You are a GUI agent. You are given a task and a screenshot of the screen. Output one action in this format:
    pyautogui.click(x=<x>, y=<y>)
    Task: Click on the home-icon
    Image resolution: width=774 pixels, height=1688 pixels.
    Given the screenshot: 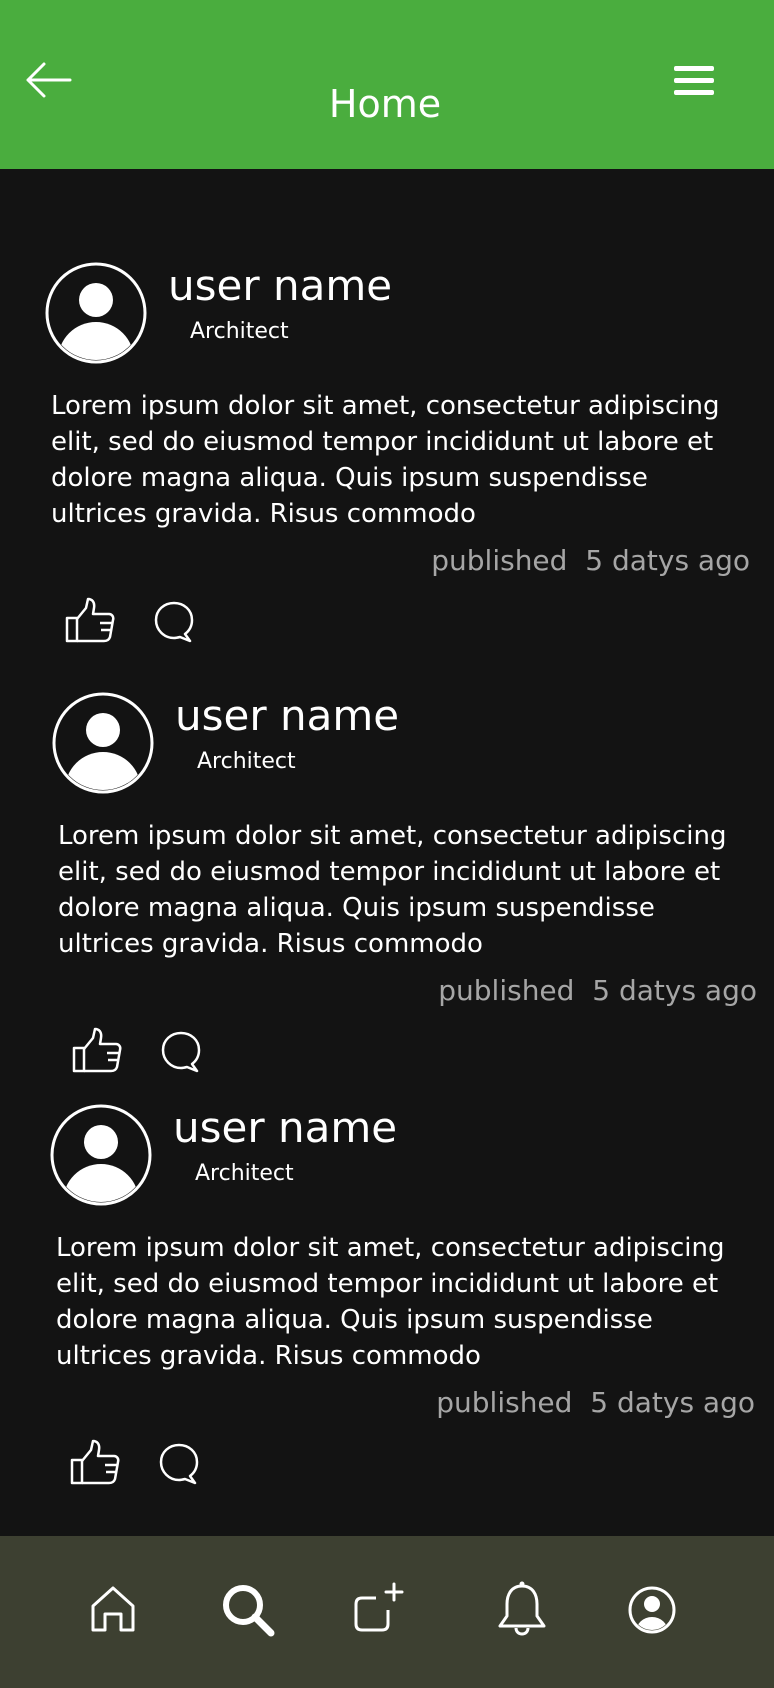 What is the action you would take?
    pyautogui.click(x=113, y=1609)
    